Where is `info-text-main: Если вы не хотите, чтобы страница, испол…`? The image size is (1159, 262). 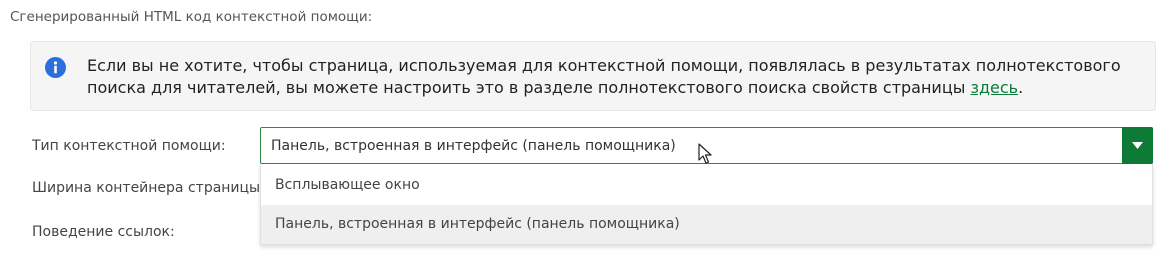 info-text-main: Если вы не хотите, чтобы страница, испол… is located at coordinates (604, 76).